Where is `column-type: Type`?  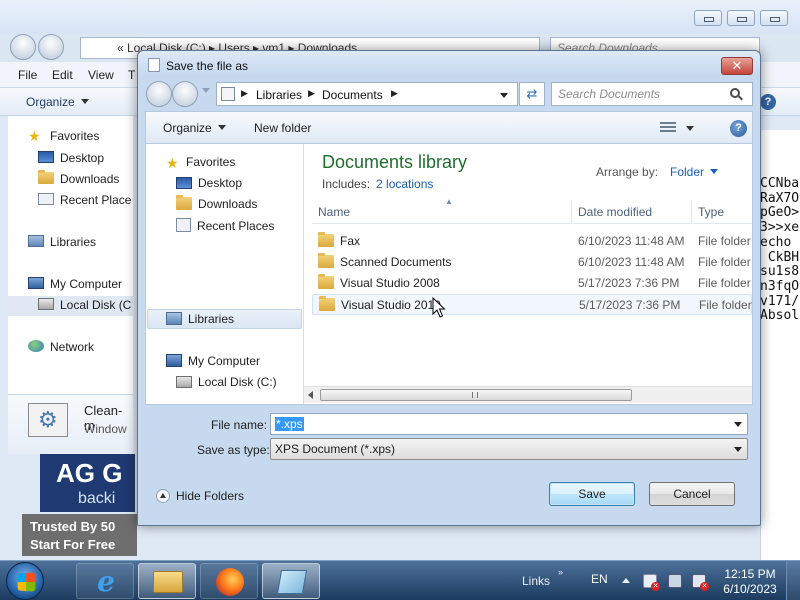
column-type: Type is located at coordinates (711, 212).